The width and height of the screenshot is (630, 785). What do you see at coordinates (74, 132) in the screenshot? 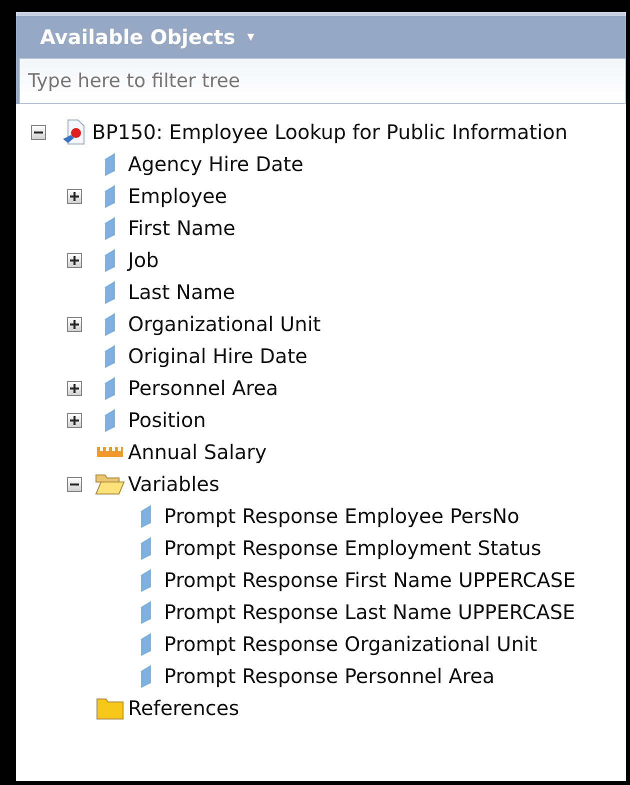
I see `document-icon` at bounding box center [74, 132].